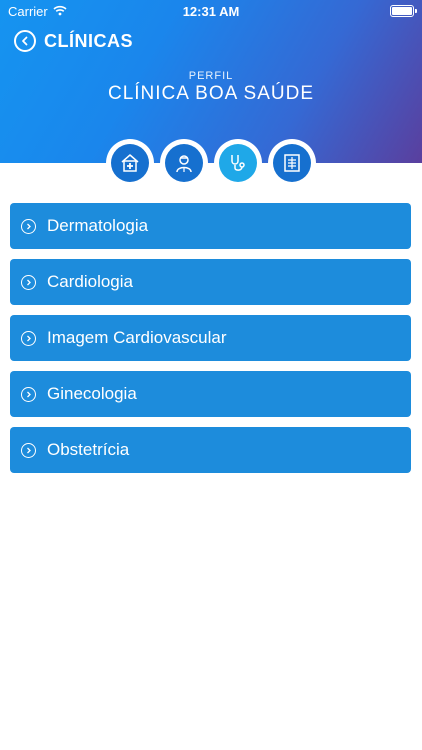 This screenshot has width=422, height=750. What do you see at coordinates (210, 394) in the screenshot?
I see `list-item: Ginecologia` at bounding box center [210, 394].